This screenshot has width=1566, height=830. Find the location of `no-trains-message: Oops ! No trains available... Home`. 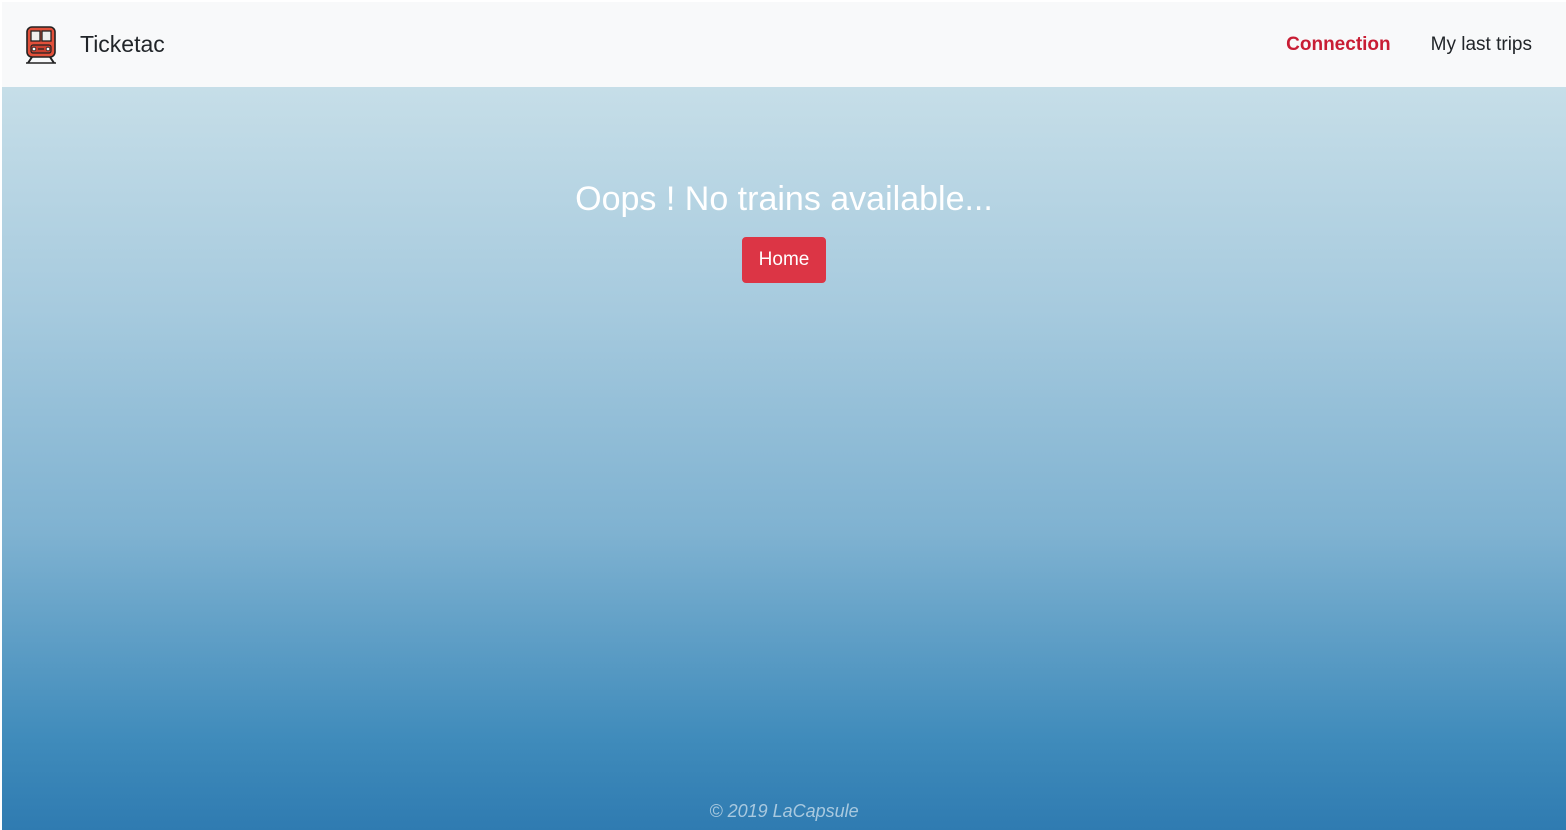

no-trains-message: Oops ! No trains available... Home is located at coordinates (784, 230).